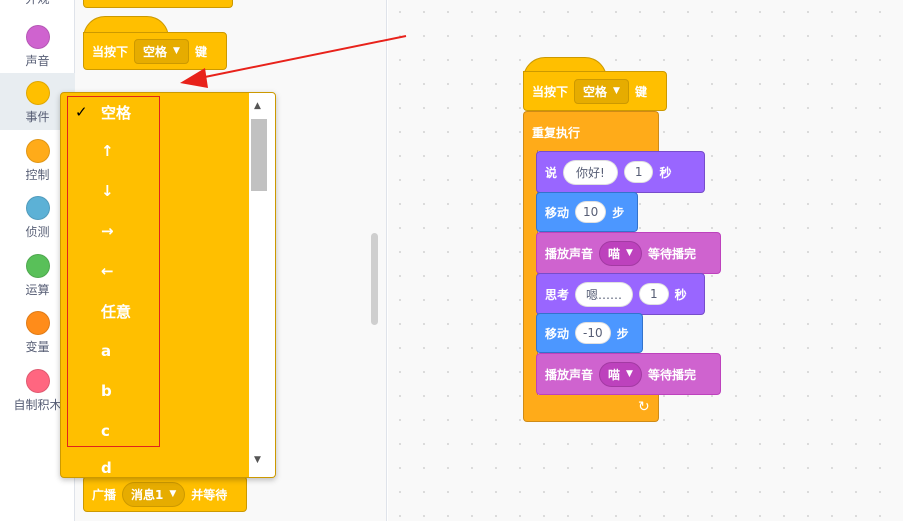  I want to click on dropdown-item: 任意, so click(116, 311).